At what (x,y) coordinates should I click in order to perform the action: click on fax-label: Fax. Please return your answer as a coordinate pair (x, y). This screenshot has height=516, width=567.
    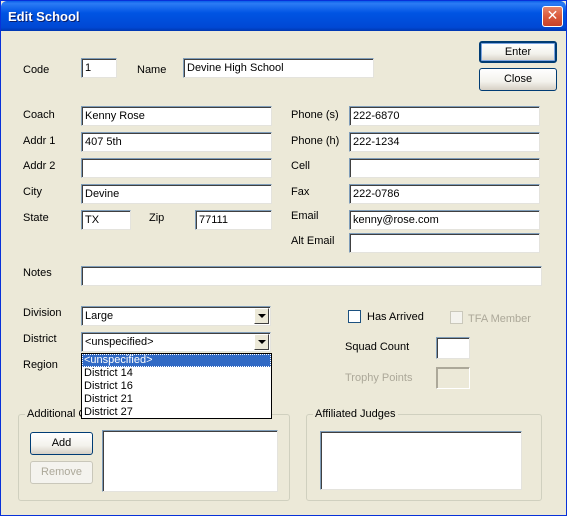
    Looking at the image, I should click on (300, 192).